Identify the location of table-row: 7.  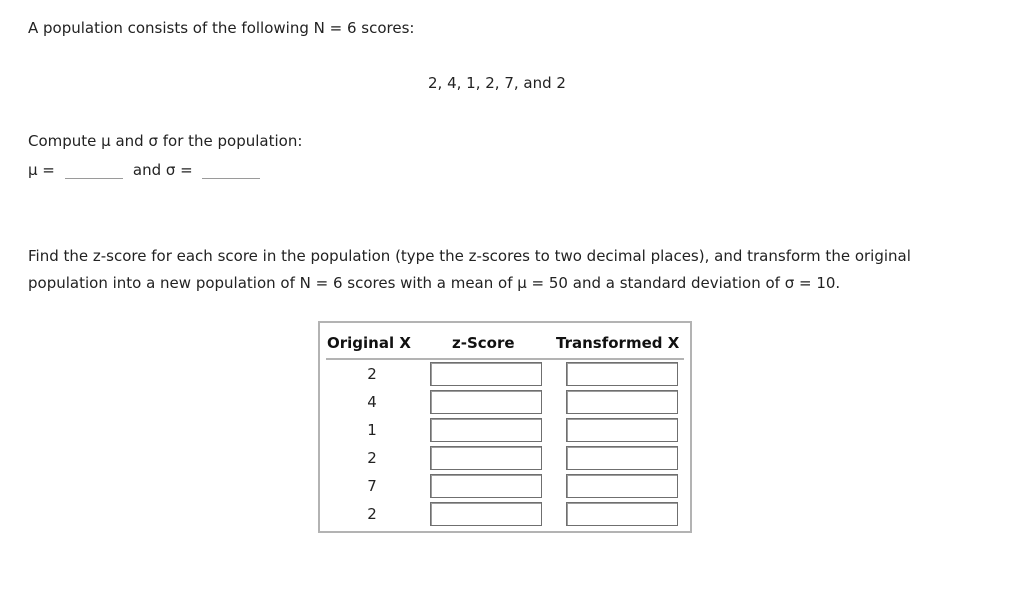
(505, 487).